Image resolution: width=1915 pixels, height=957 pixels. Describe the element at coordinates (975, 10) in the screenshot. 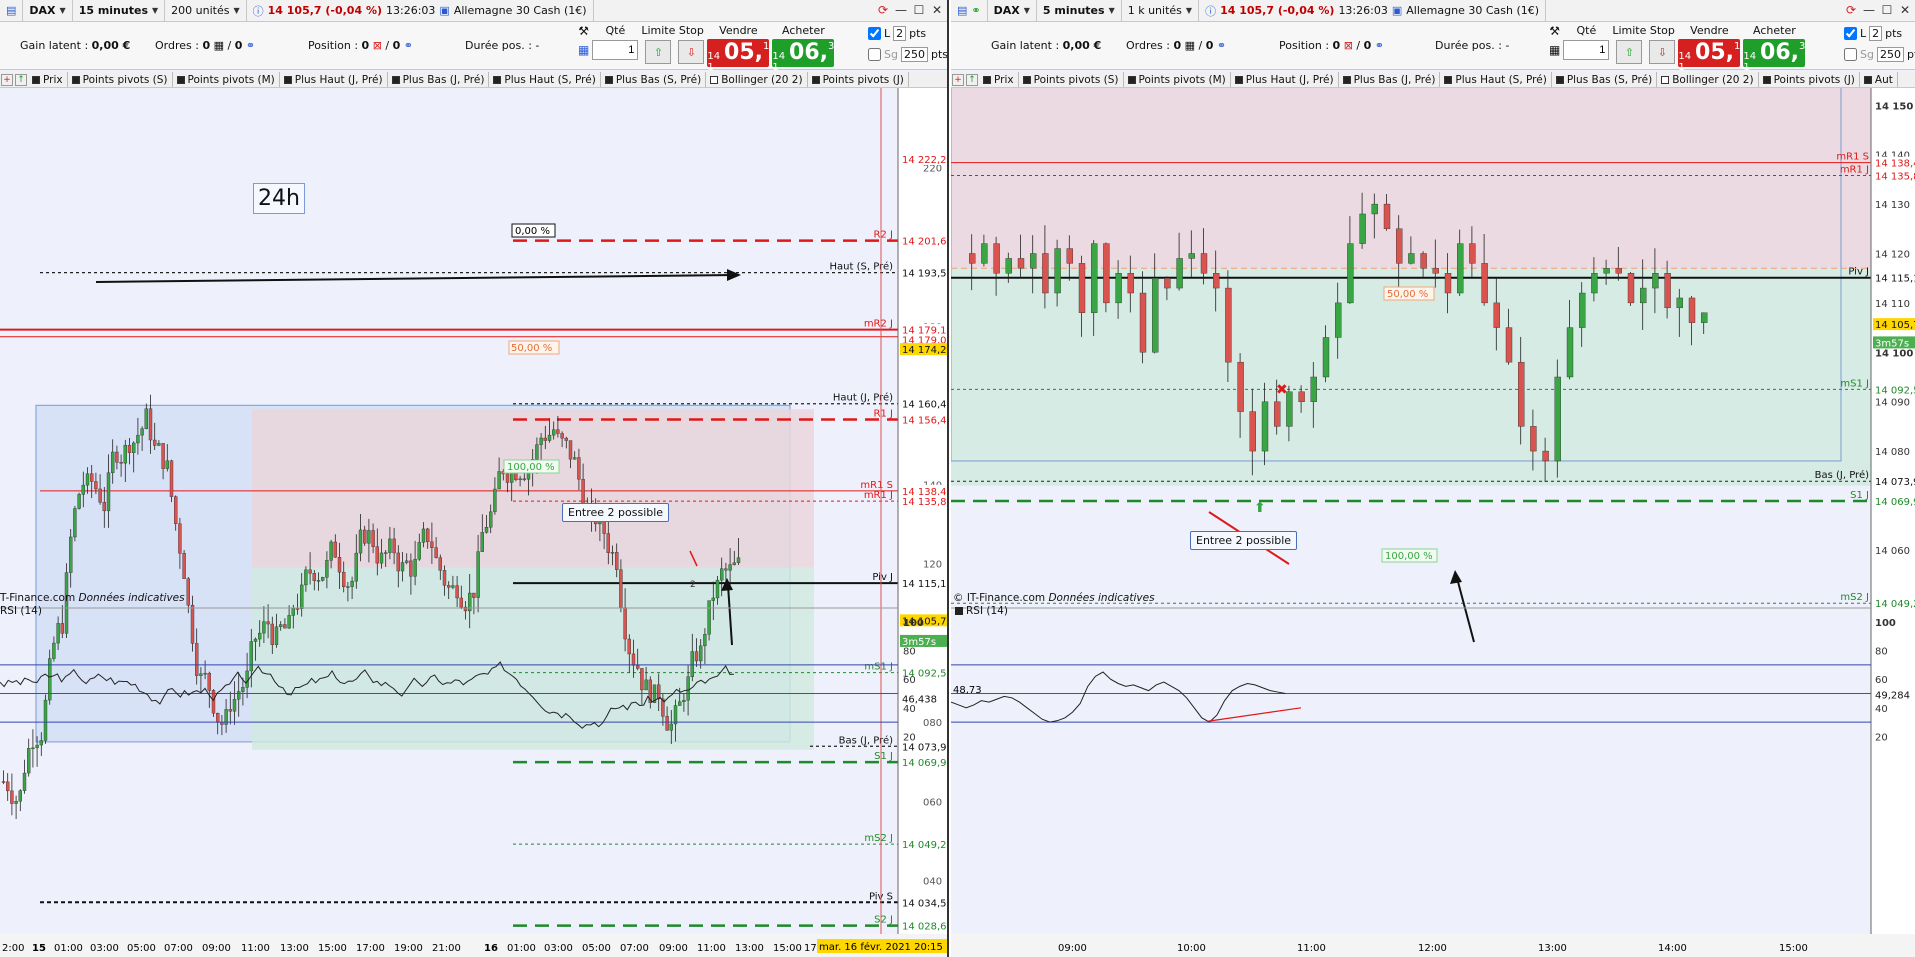

I see `link-icon: ⚭` at that location.